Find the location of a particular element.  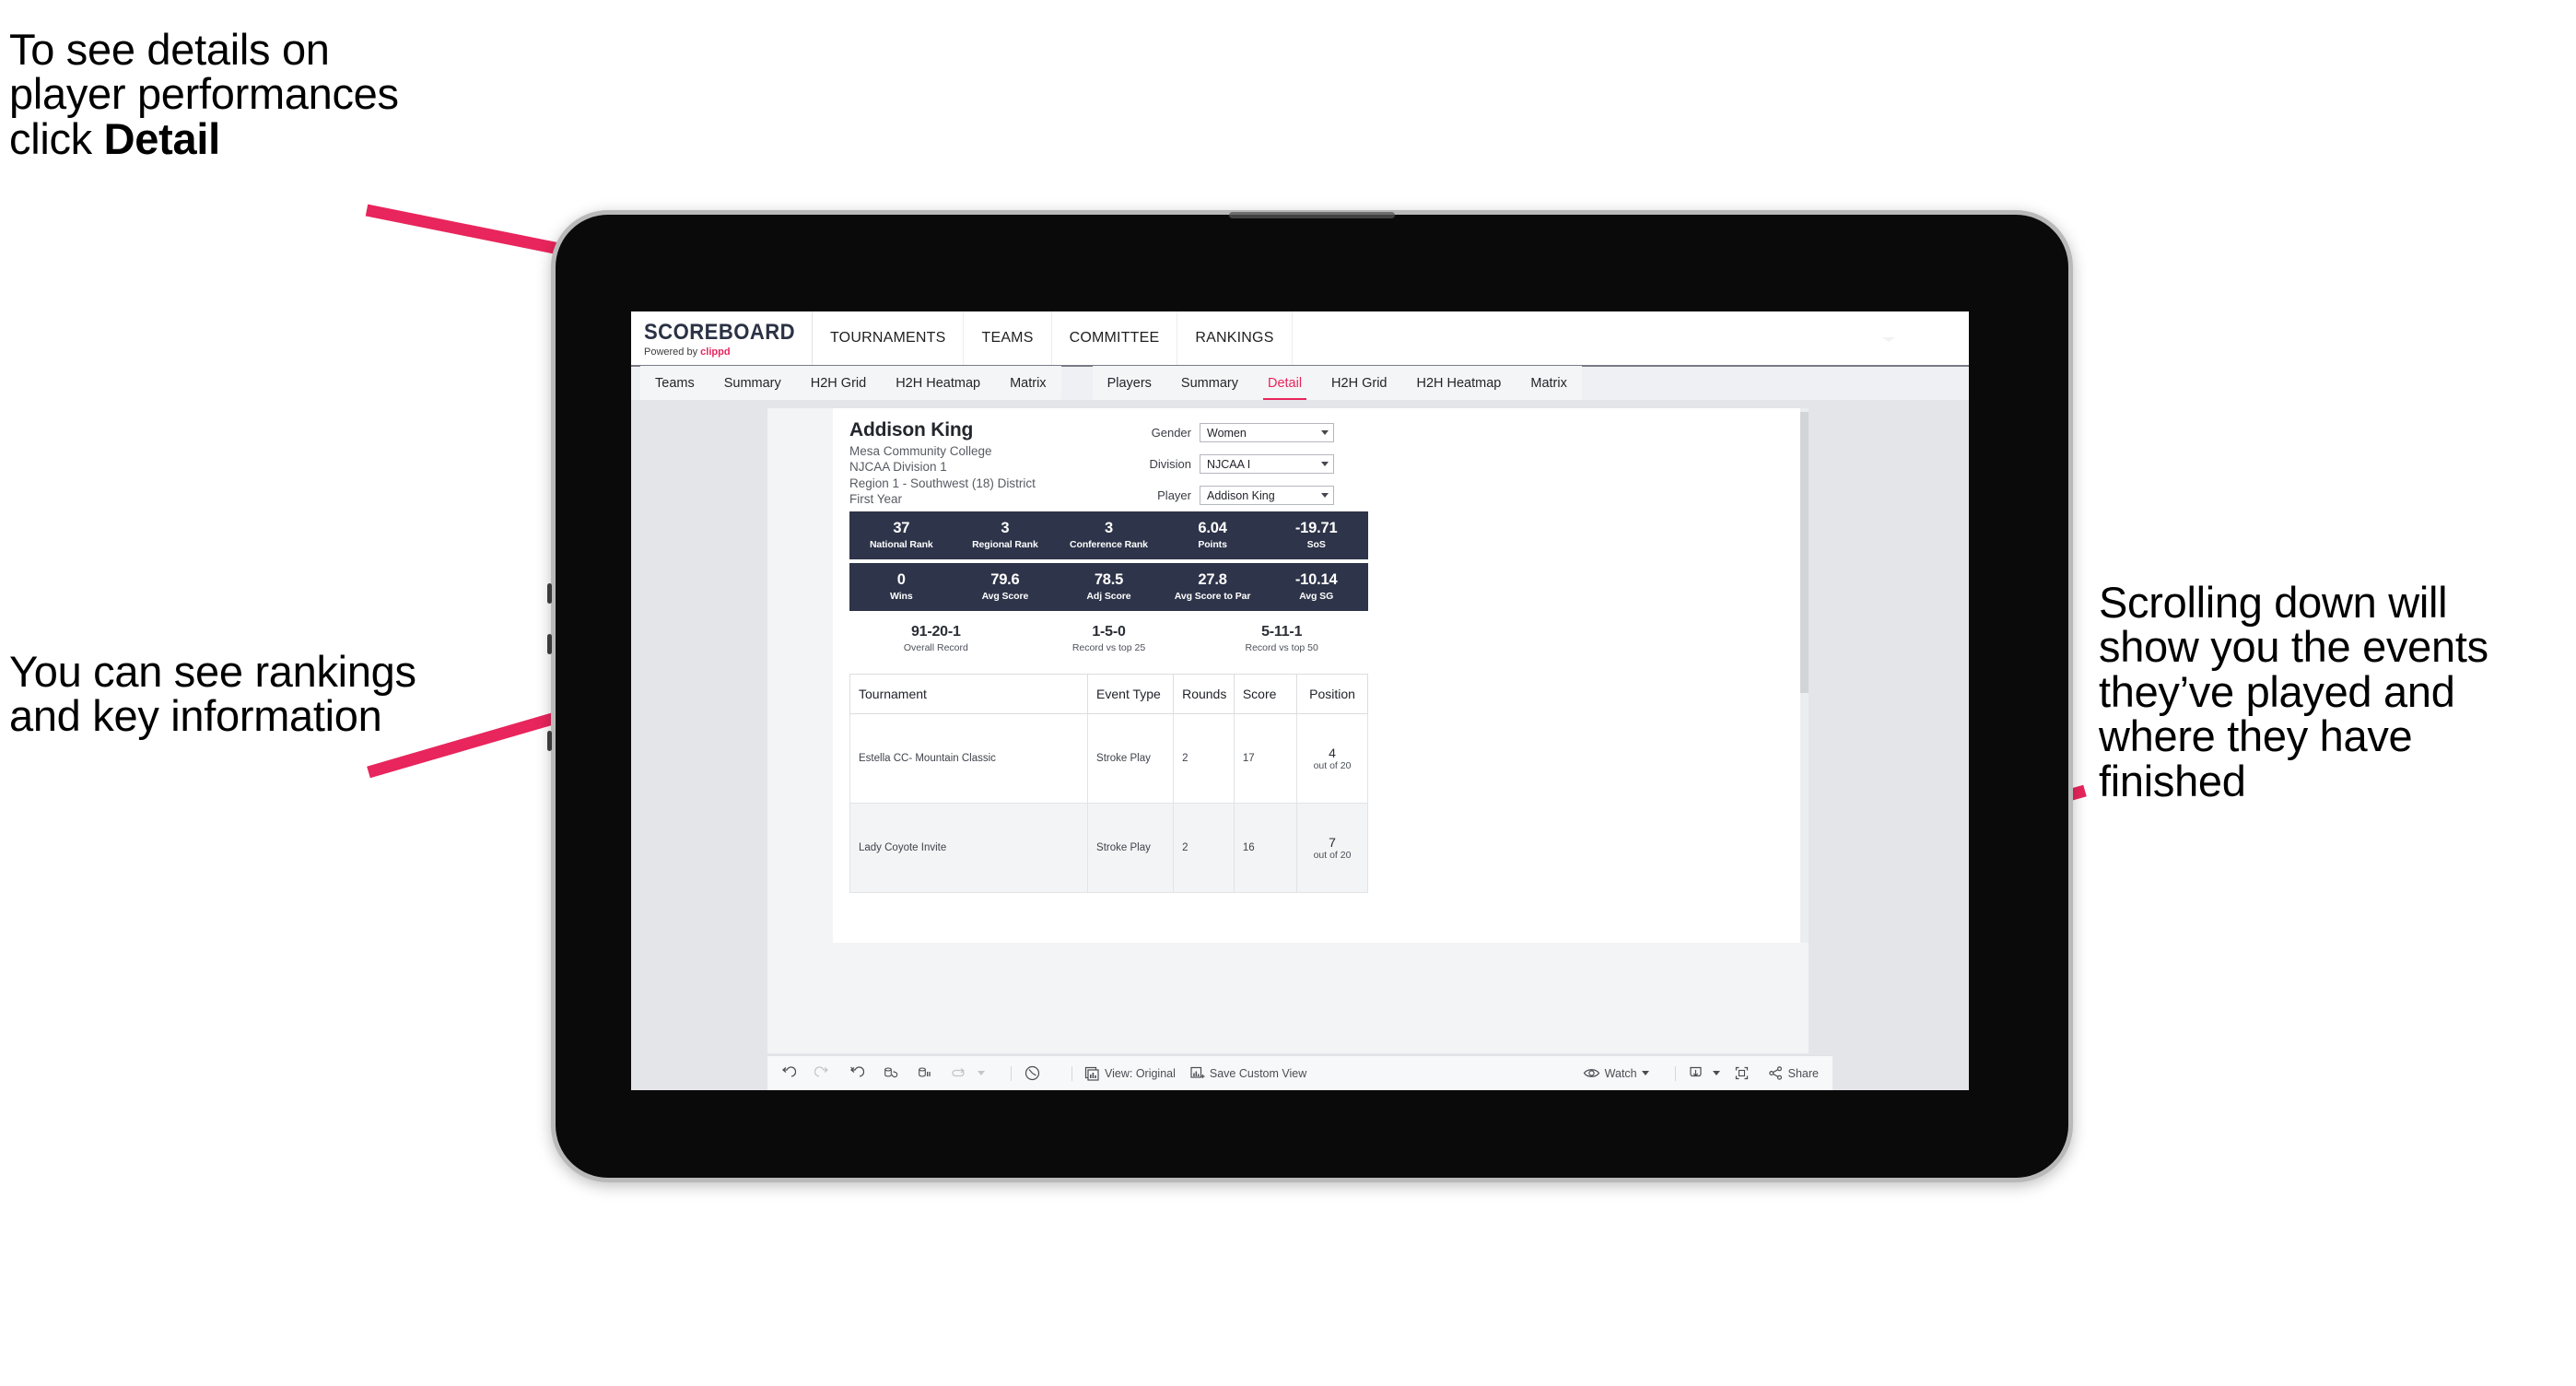

column-header-rounds: Rounds is located at coordinates (1204, 694).